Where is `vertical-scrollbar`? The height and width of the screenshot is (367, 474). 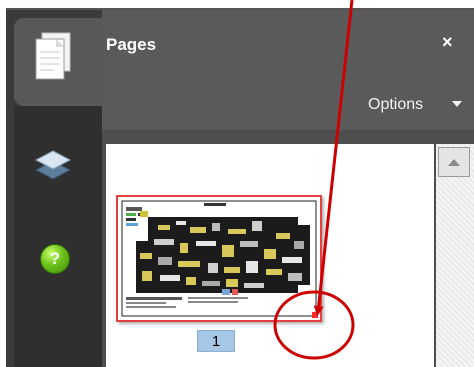
vertical-scrollbar is located at coordinates (455, 255).